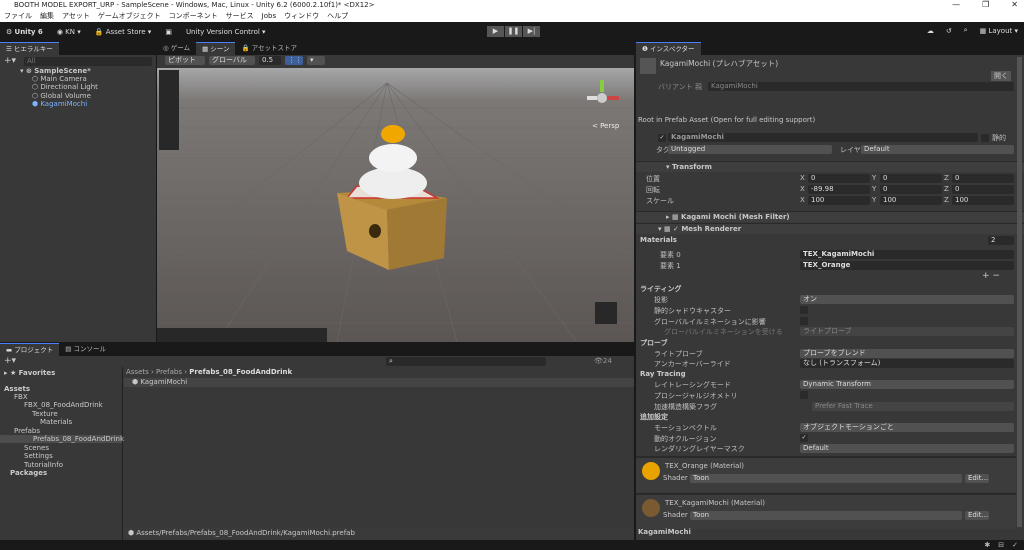 The image size is (1024, 550). What do you see at coordinates (1001, 76) in the screenshot?
I see `open-button: 開く` at bounding box center [1001, 76].